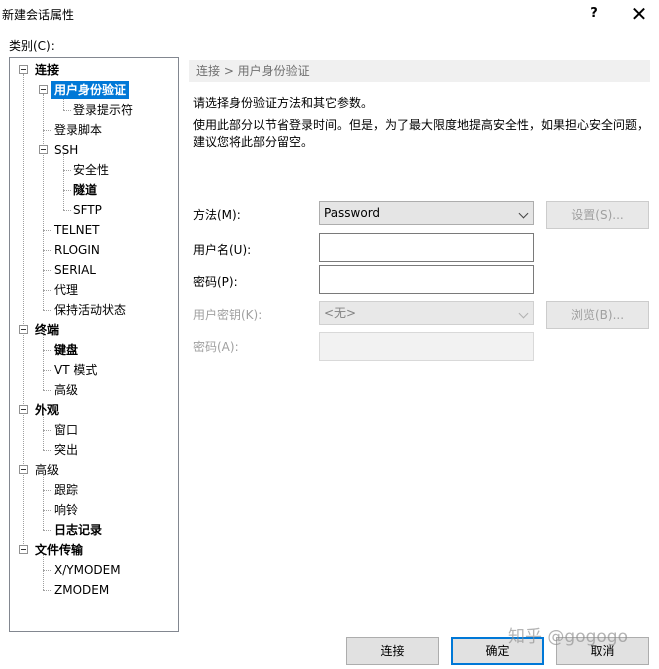  I want to click on password-label: 密码(P):, so click(215, 282).